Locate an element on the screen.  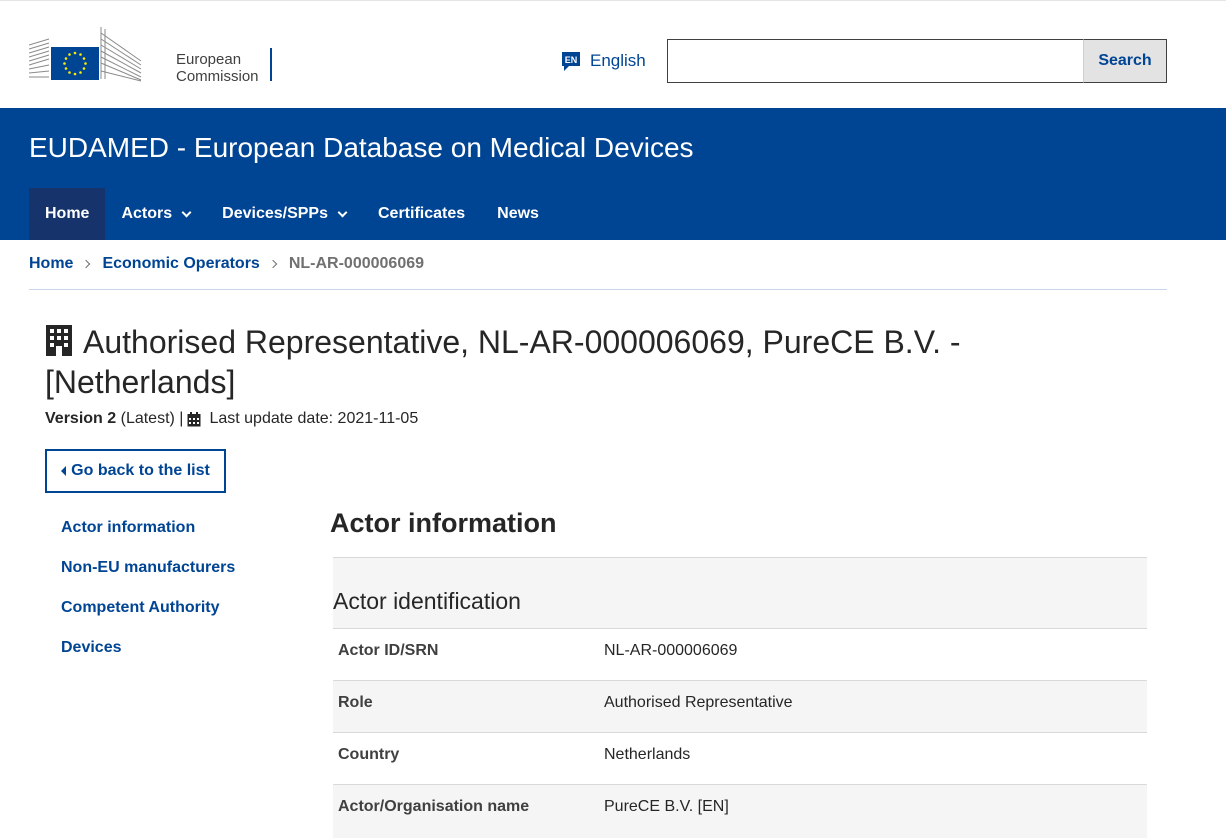
row-value: PureCE B.V. [EN] is located at coordinates (666, 806).